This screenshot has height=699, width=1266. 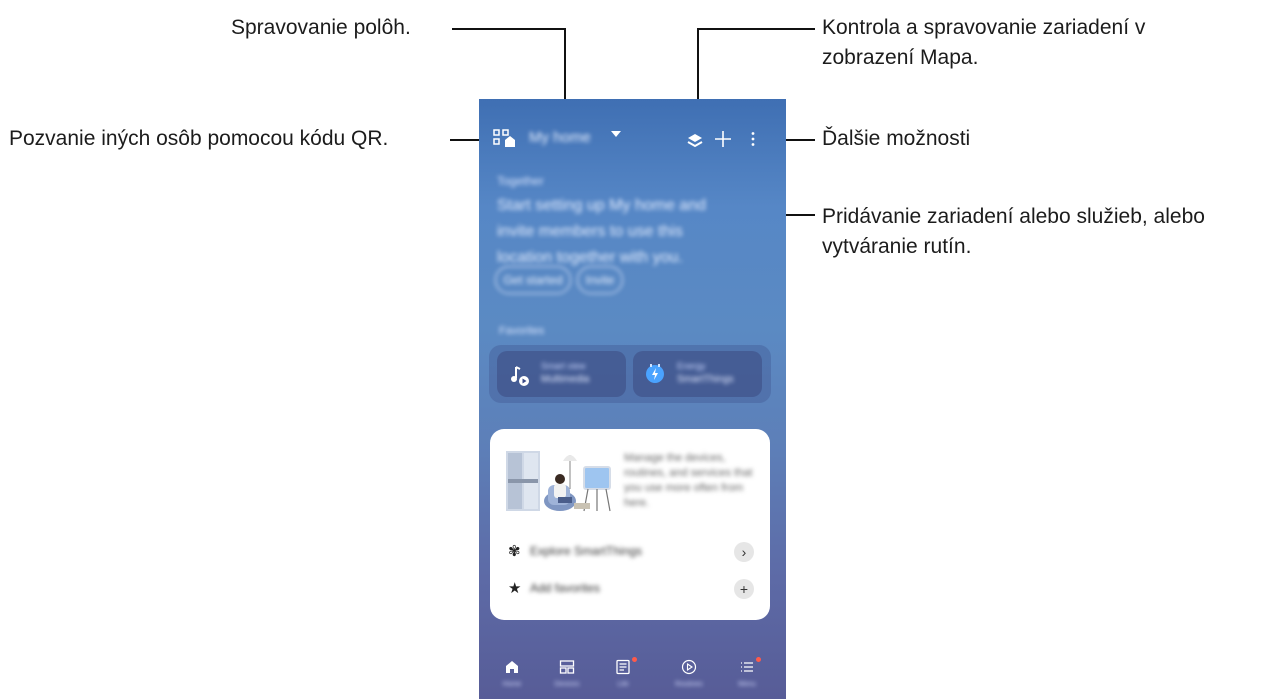 I want to click on leader-manage-places-h, so click(x=509, y=29).